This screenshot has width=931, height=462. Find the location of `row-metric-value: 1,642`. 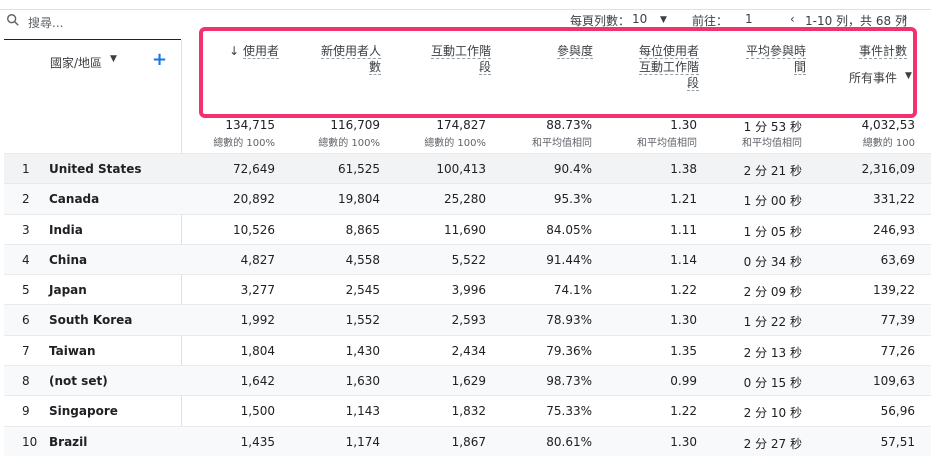

row-metric-value: 1,642 is located at coordinates (257, 381).